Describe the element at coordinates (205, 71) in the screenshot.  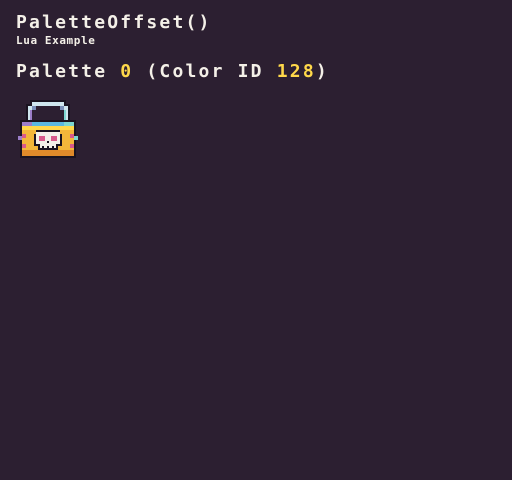
I see `palette-info-middle: (Color ID` at that location.